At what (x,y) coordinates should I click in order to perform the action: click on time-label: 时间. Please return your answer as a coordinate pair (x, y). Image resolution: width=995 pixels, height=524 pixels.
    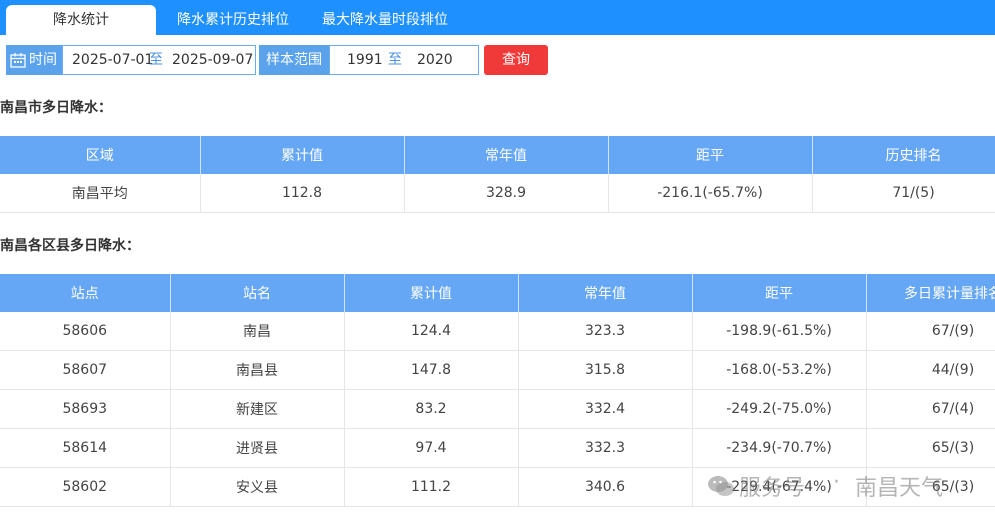
    Looking at the image, I should click on (34, 60).